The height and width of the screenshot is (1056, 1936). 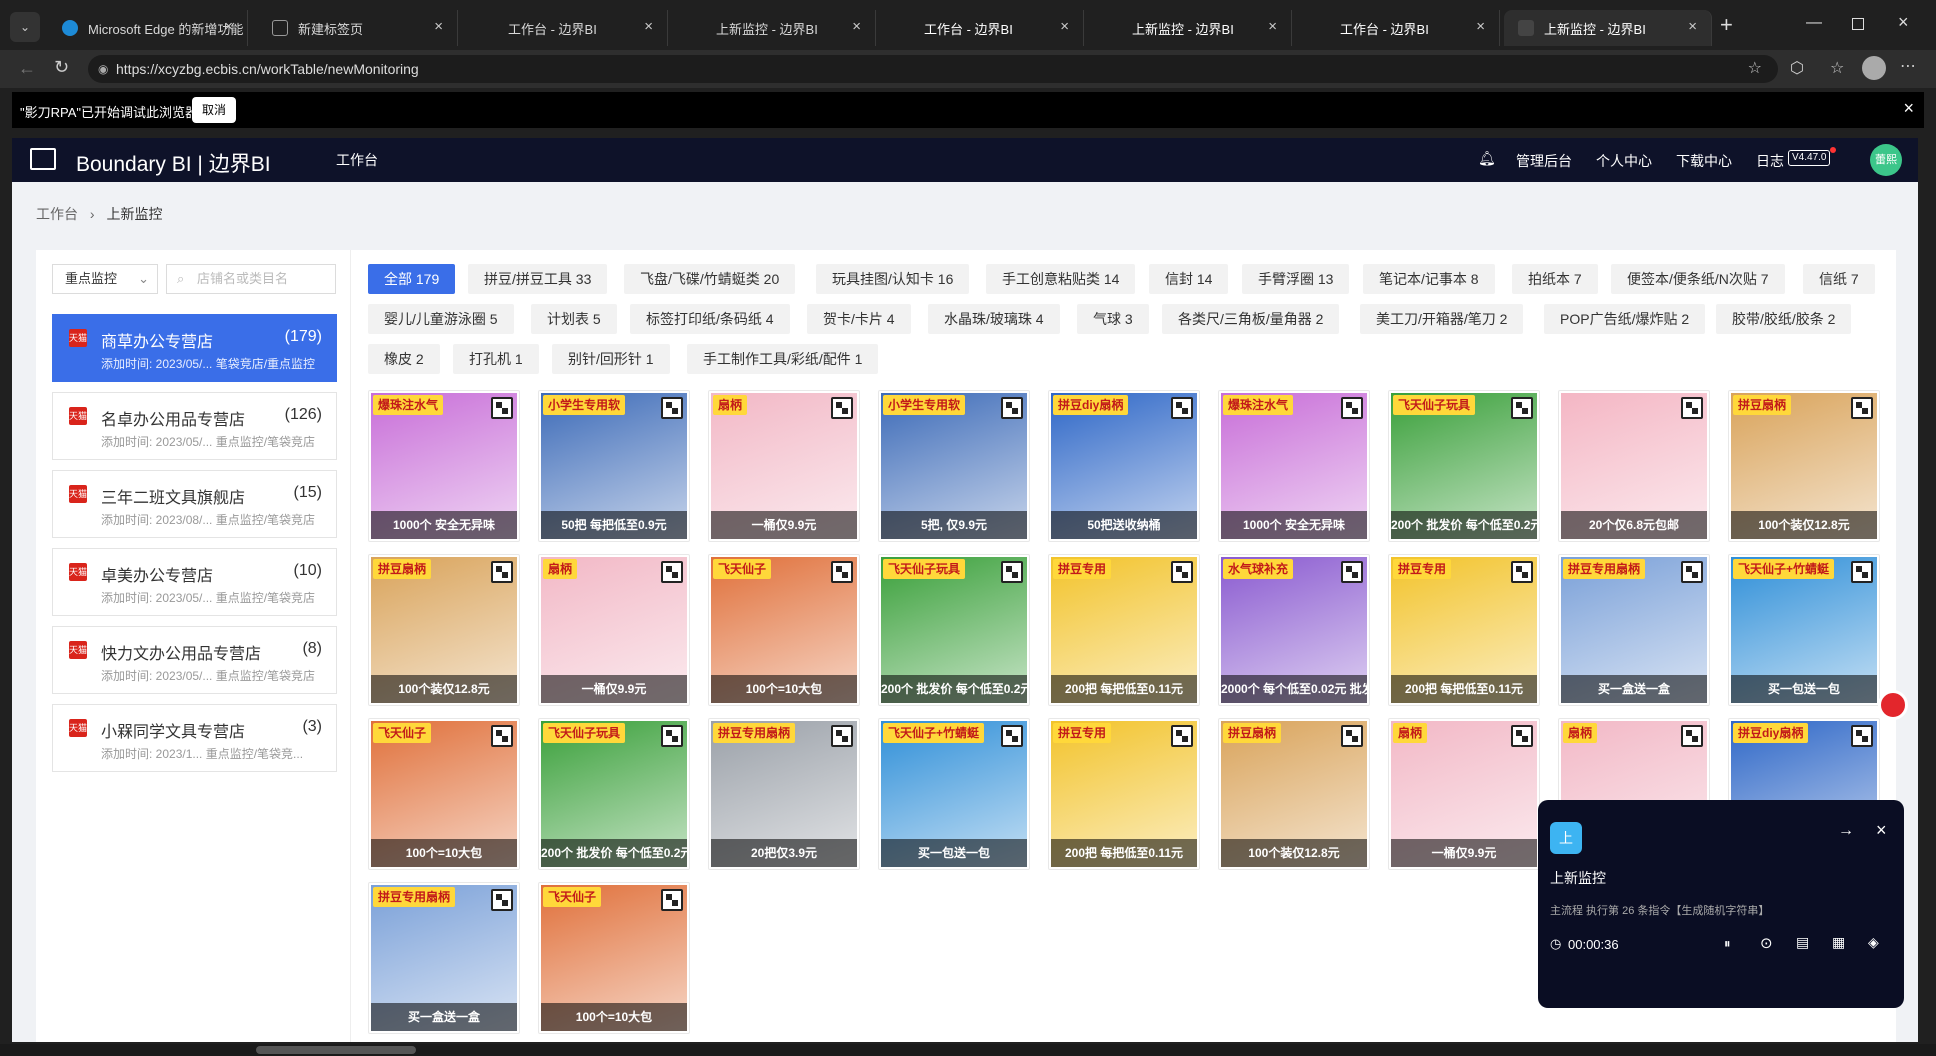 I want to click on product-card: 飞天仙子玩具 200个 批发价 每个低至0.2元, so click(x=1464, y=466).